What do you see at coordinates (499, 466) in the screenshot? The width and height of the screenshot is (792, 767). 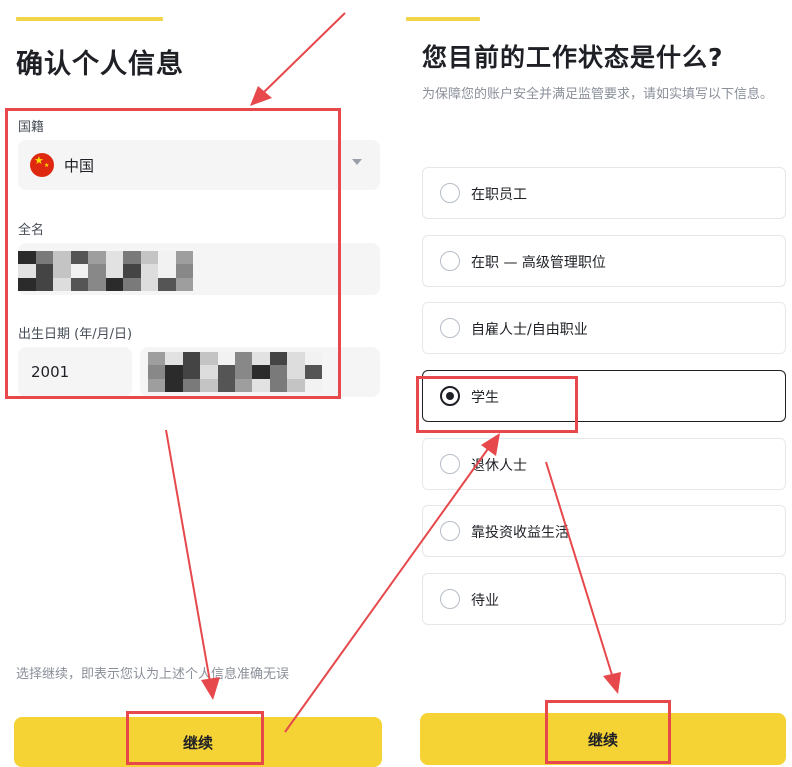 I see `option-label: 退休人士` at bounding box center [499, 466].